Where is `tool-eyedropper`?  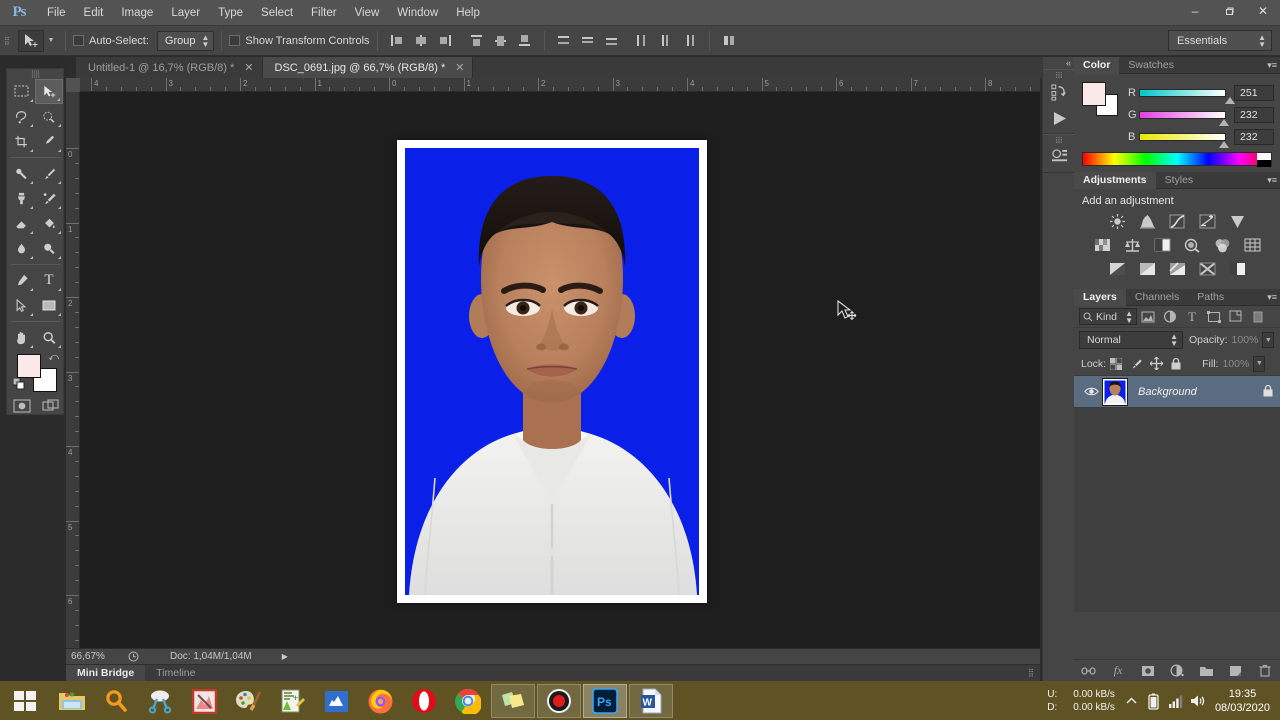 tool-eyedropper is located at coordinates (49, 141).